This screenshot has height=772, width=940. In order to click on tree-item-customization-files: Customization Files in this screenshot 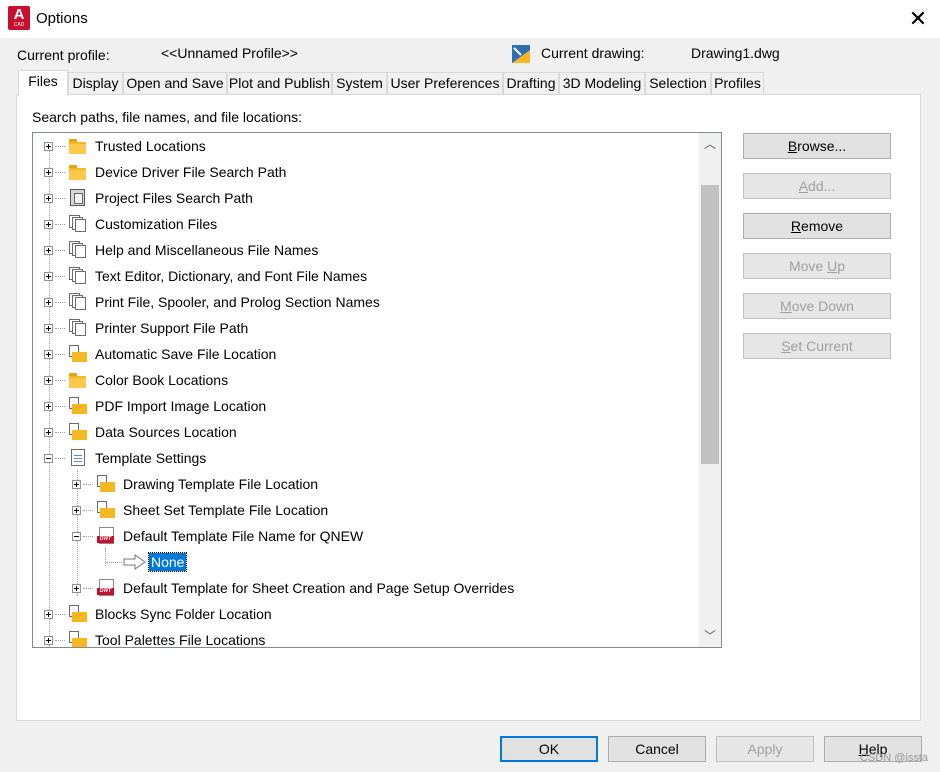, I will do `click(368, 225)`.